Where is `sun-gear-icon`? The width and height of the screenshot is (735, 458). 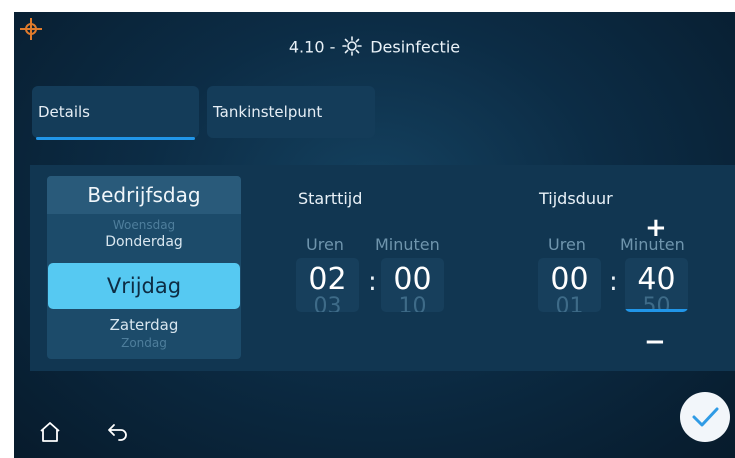 sun-gear-icon is located at coordinates (355, 47).